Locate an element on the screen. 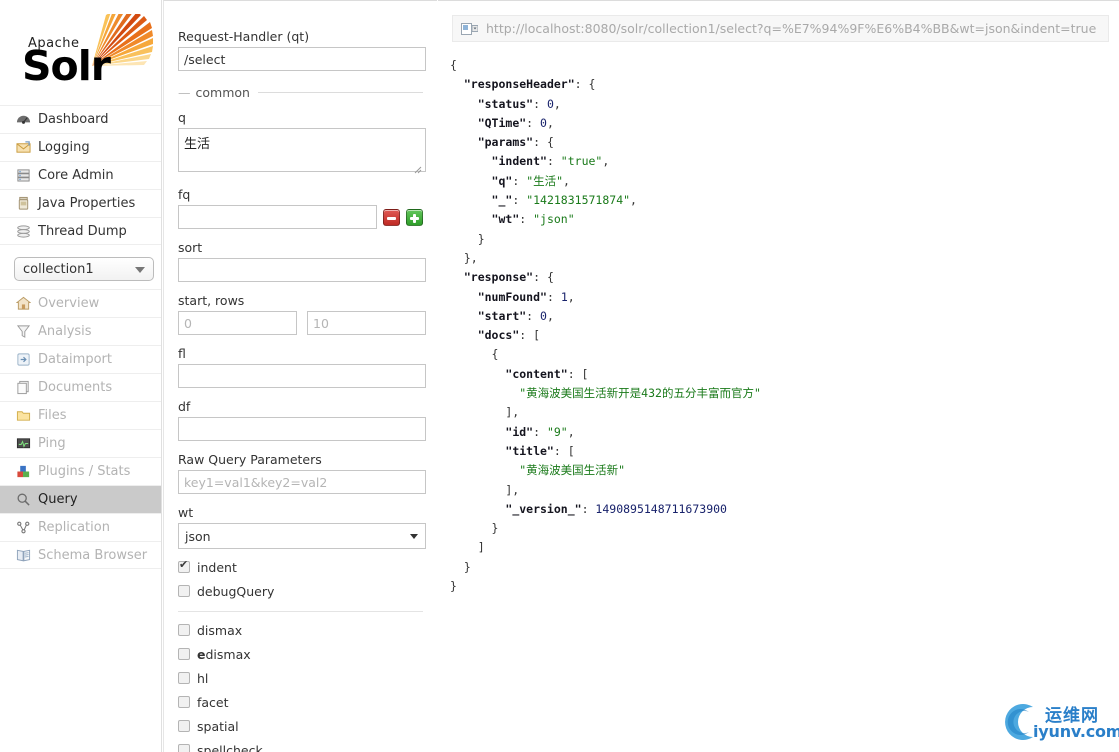 This screenshot has width=1119, height=752. sidebar-item-dashboard: Dashboard is located at coordinates (80, 119).